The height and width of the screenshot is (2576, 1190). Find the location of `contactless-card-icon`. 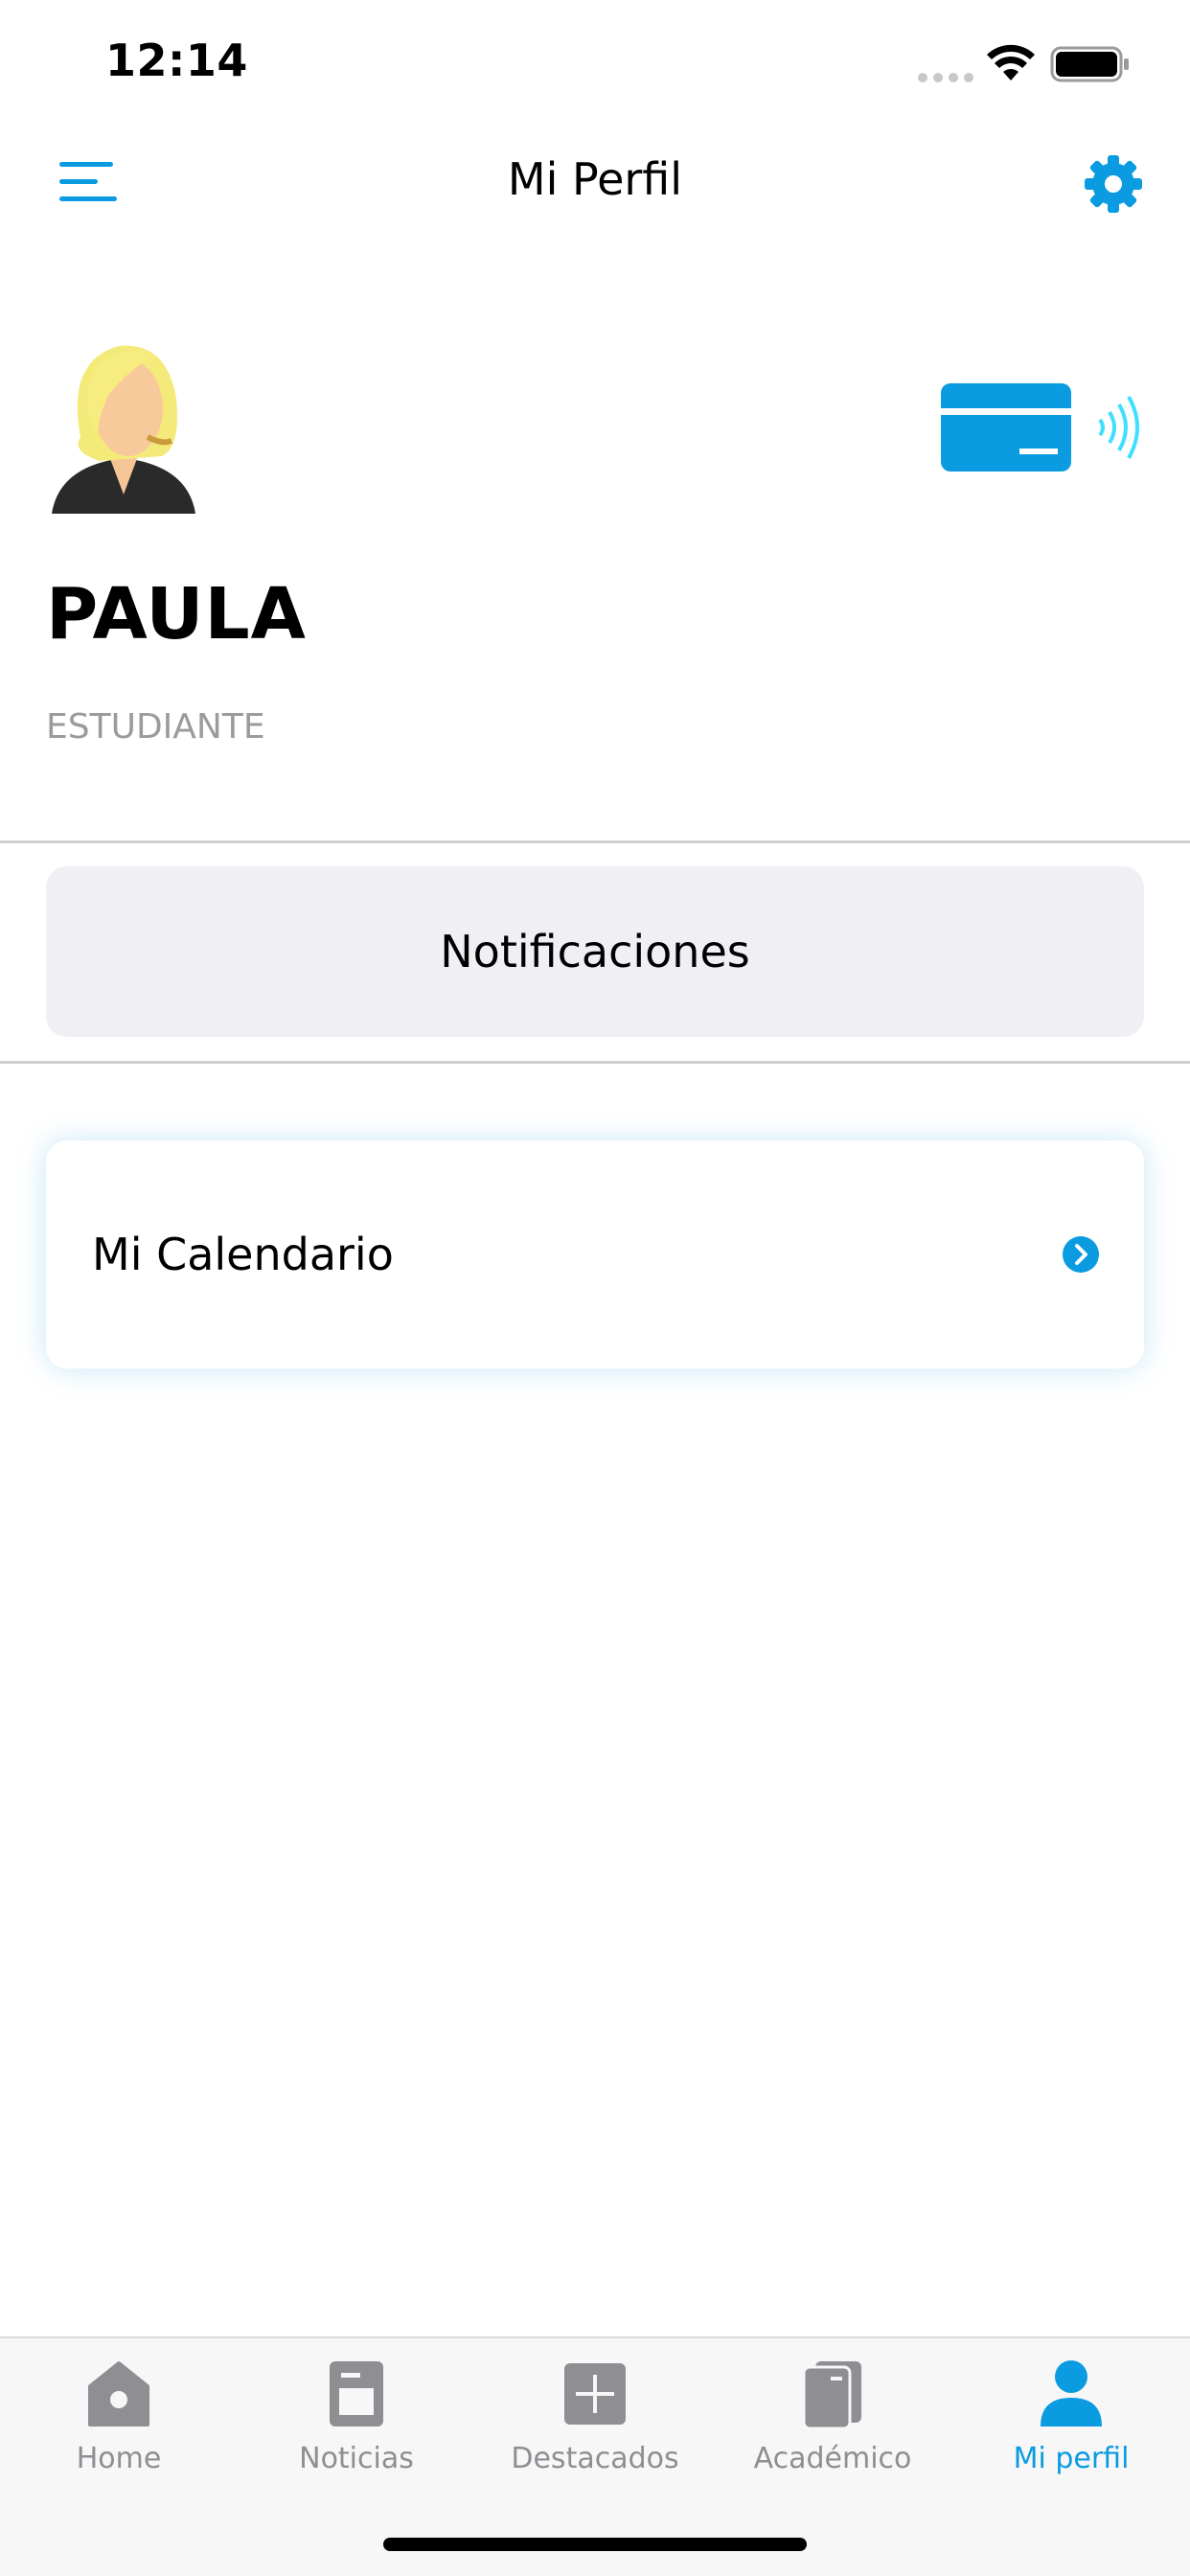

contactless-card-icon is located at coordinates (1044, 429).